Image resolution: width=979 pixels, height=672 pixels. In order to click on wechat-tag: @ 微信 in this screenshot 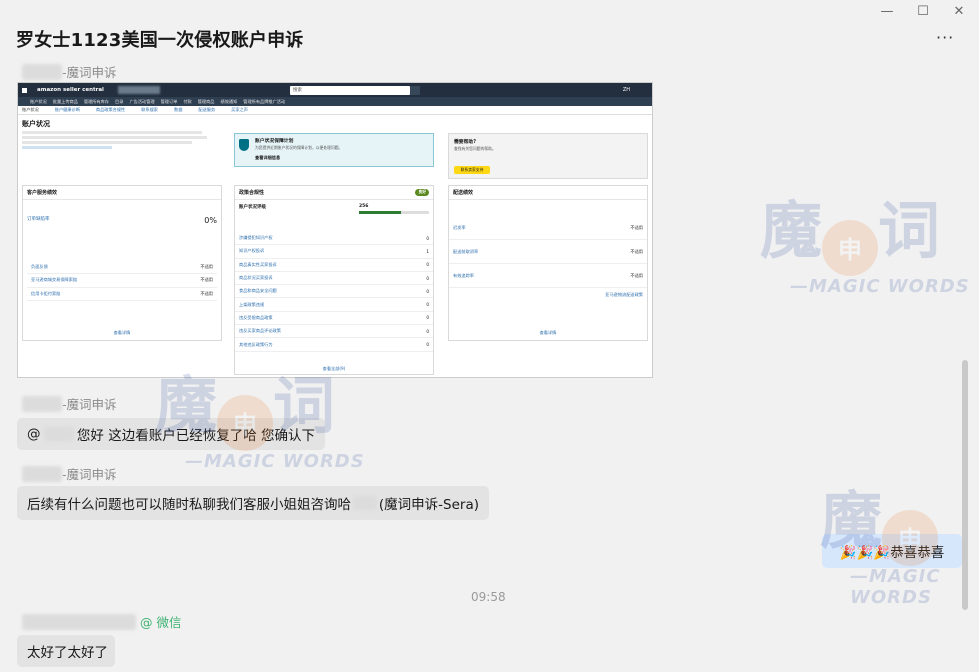, I will do `click(161, 622)`.